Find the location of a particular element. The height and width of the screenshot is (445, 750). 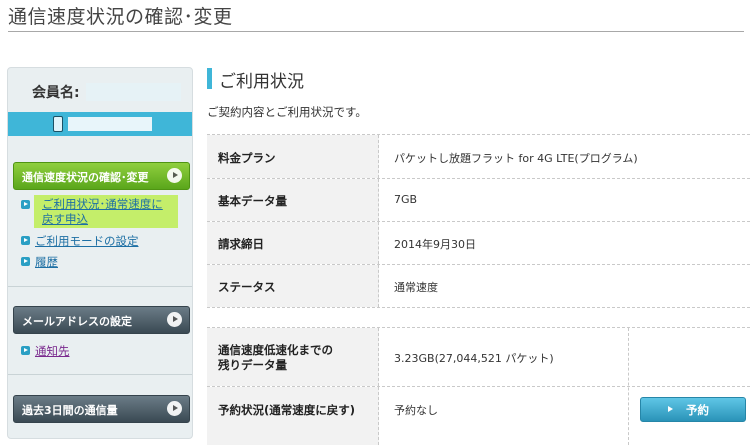

table-row: 料金プラン パケットし放題フラット for 4G LTE(プログラム) is located at coordinates (478, 157).